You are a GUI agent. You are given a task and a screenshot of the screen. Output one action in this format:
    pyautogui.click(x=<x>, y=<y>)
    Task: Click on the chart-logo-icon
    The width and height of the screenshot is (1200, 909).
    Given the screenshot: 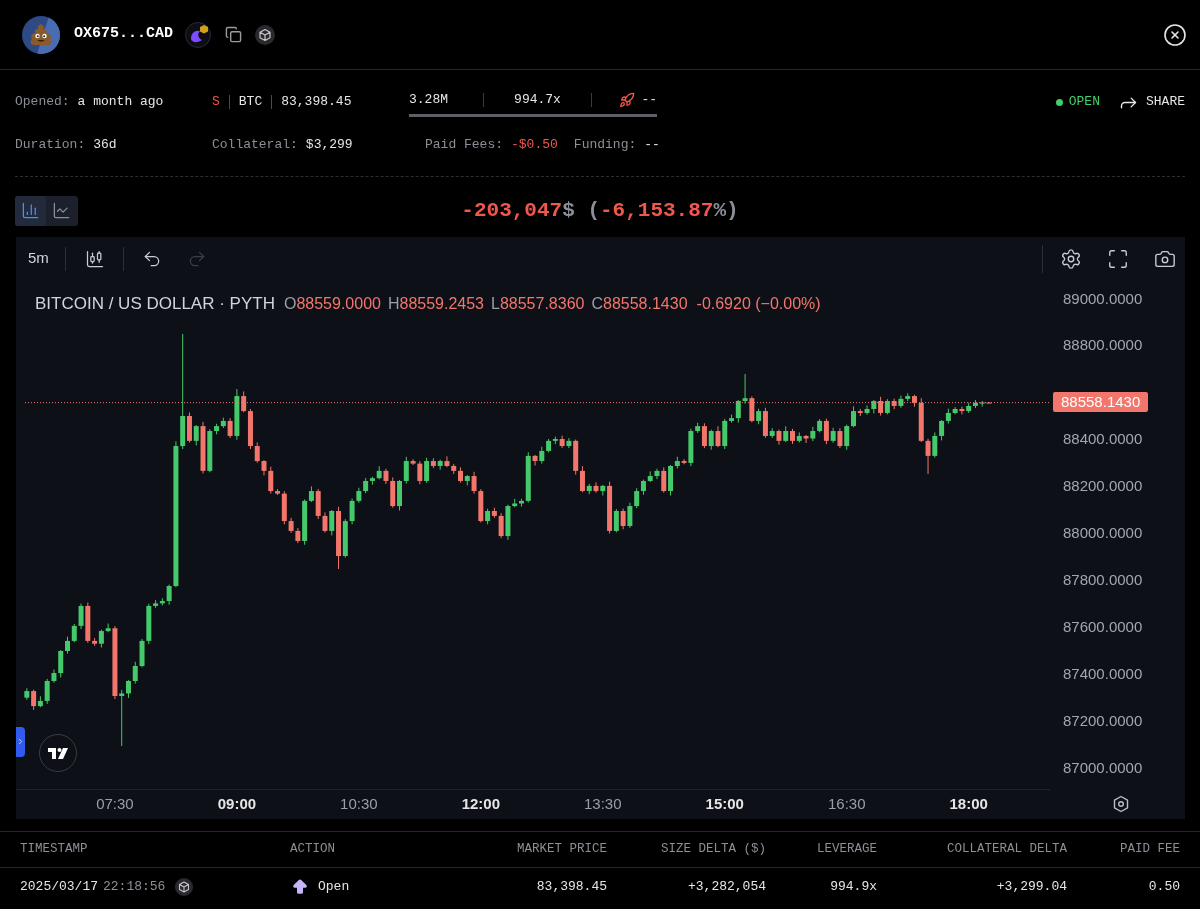 What is the action you would take?
    pyautogui.click(x=58, y=752)
    